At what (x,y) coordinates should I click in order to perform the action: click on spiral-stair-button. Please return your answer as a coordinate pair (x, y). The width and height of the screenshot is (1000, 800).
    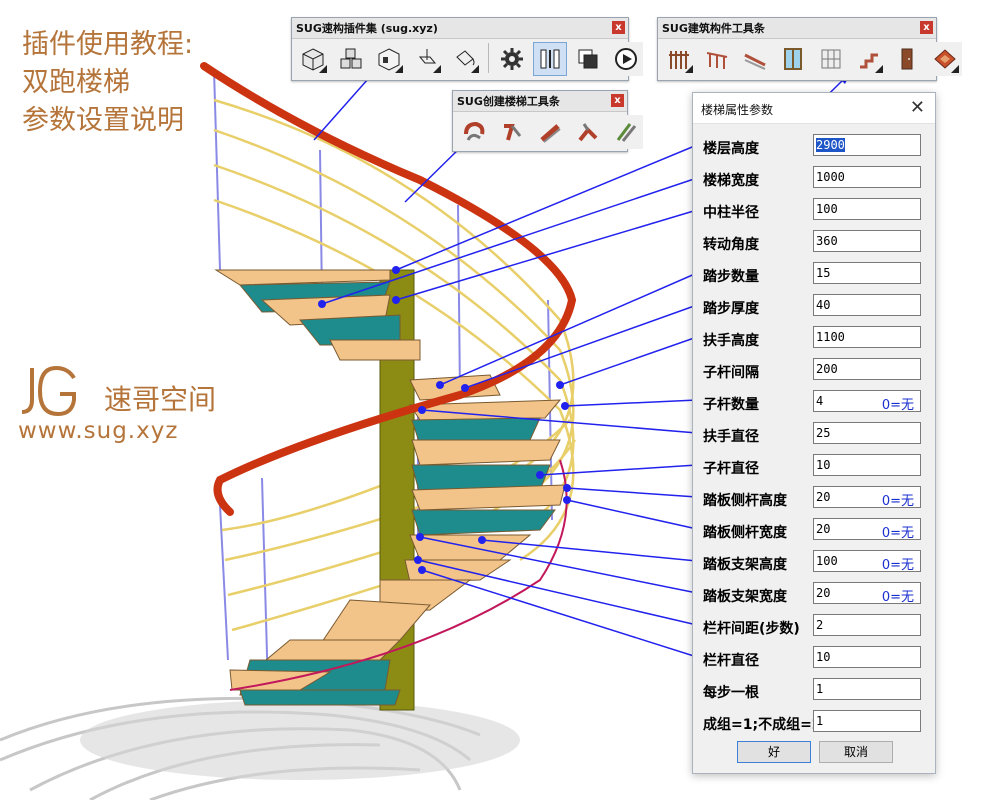
    Looking at the image, I should click on (474, 132).